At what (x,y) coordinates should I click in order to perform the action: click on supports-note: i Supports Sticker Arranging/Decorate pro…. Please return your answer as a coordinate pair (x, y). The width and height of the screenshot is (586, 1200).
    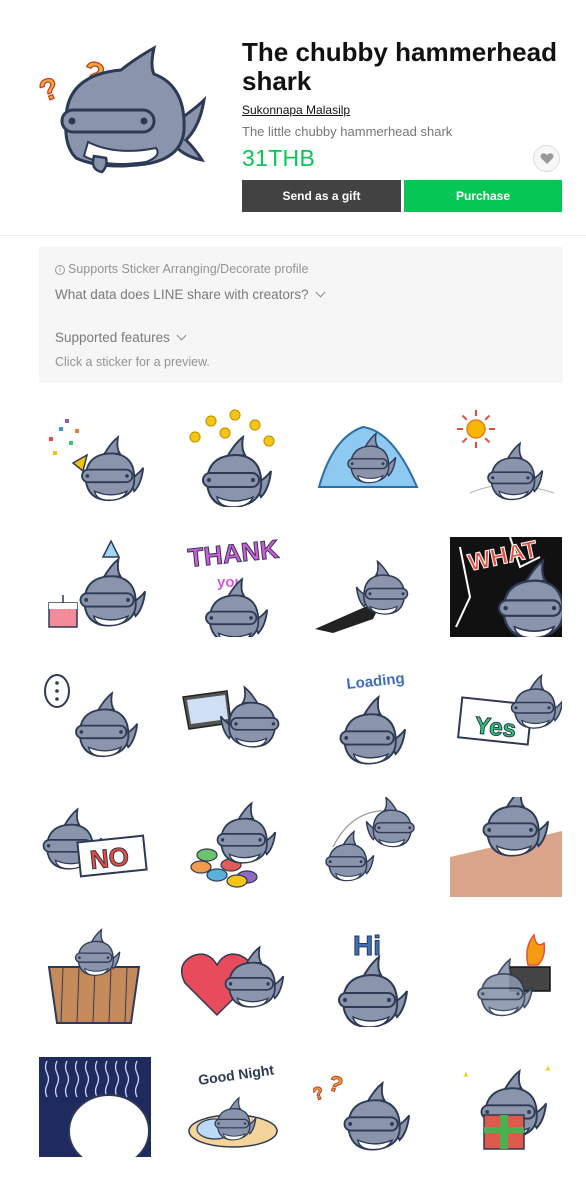
    Looking at the image, I should click on (181, 269).